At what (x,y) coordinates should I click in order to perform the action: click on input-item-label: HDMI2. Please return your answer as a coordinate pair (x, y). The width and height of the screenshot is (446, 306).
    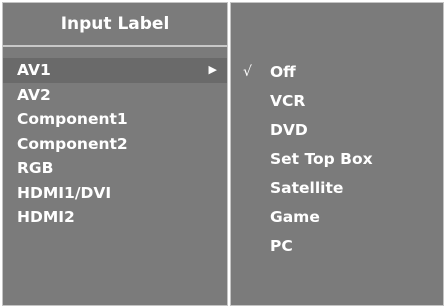
    Looking at the image, I should click on (46, 217).